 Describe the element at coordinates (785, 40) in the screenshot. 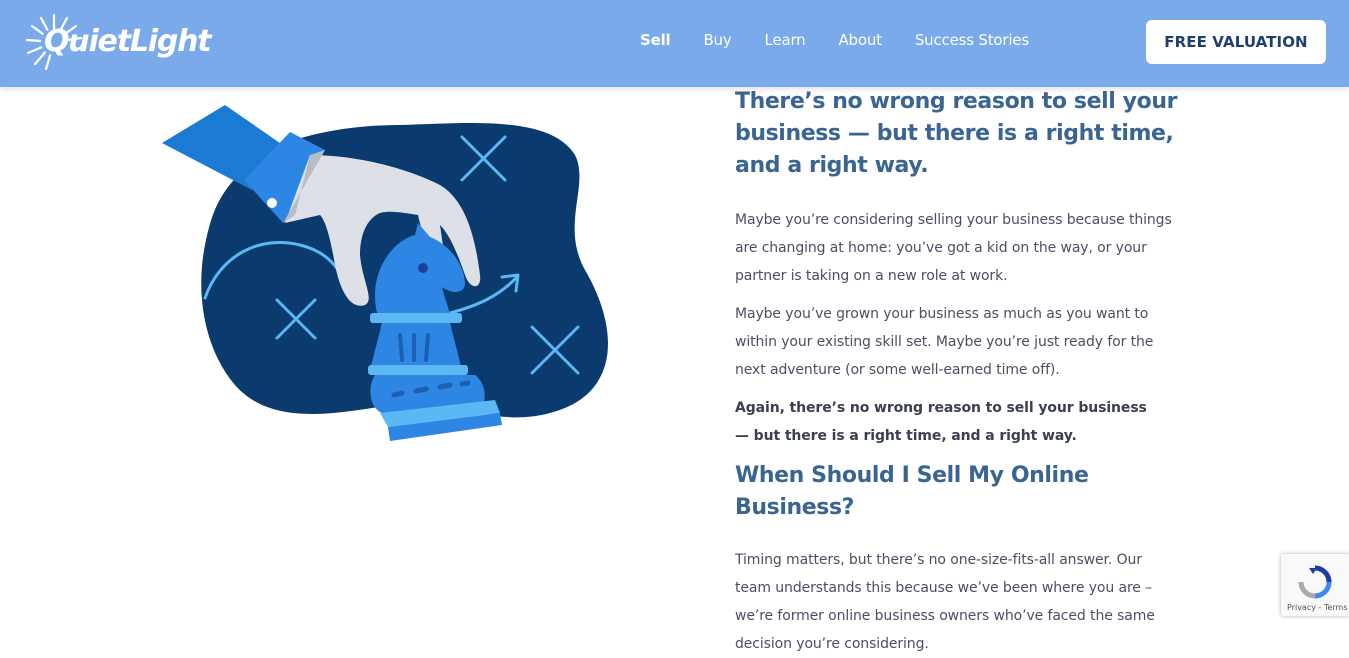

I see `nav-item-learn: Learn` at that location.